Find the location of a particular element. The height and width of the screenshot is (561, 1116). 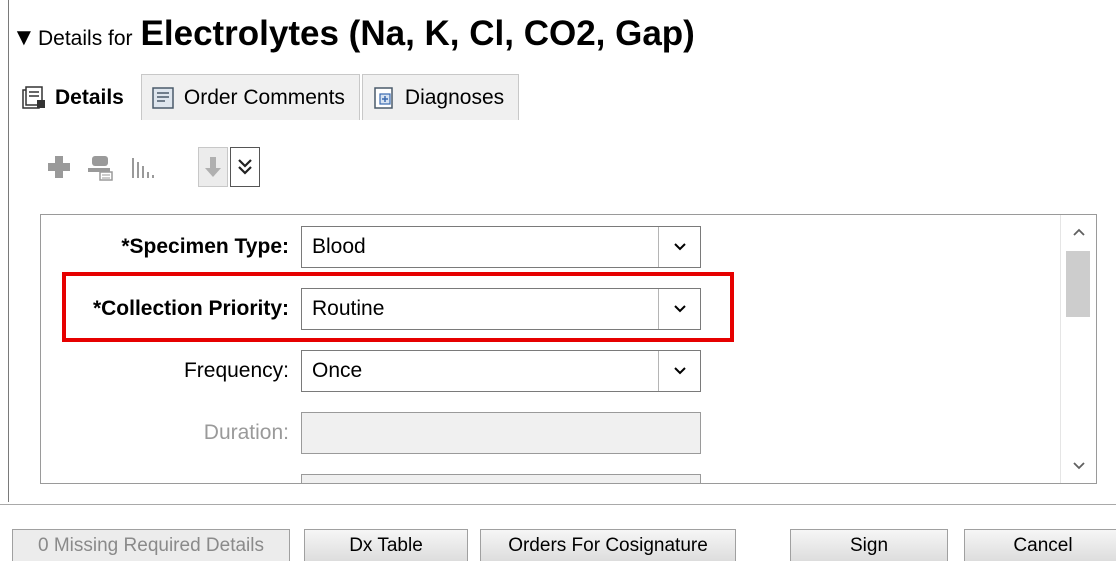

add-icon is located at coordinates (59, 167).